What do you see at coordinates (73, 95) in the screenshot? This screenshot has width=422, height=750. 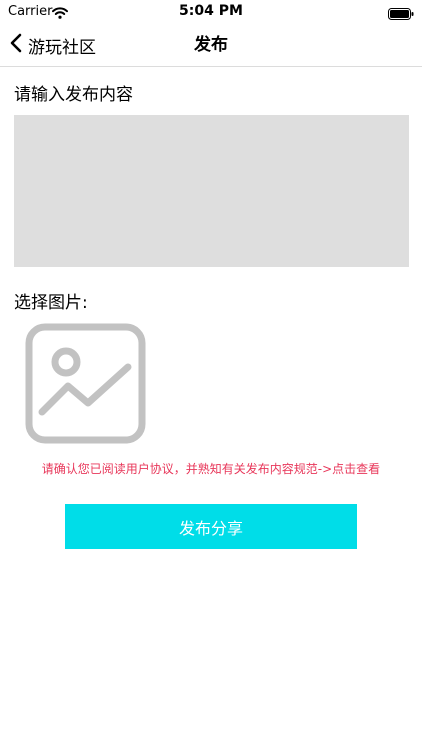 I see `content-label: 请输入发布内容` at bounding box center [73, 95].